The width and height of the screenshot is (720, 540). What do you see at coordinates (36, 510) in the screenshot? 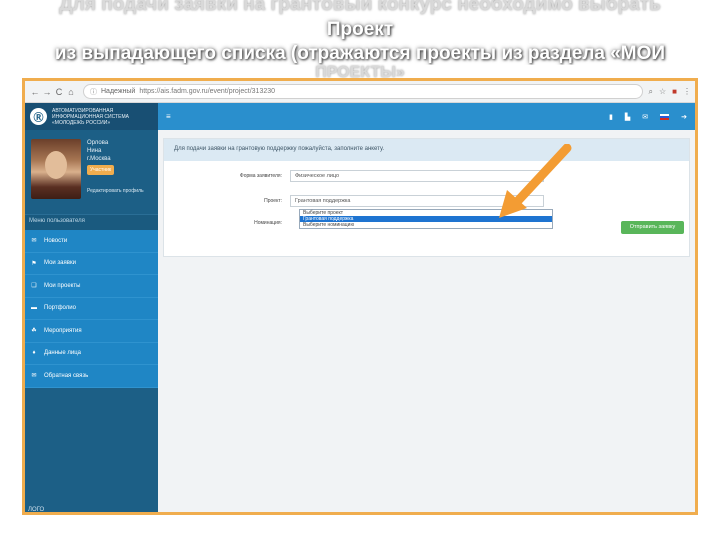
I see `footer-logo: ЛОГО` at bounding box center [36, 510].